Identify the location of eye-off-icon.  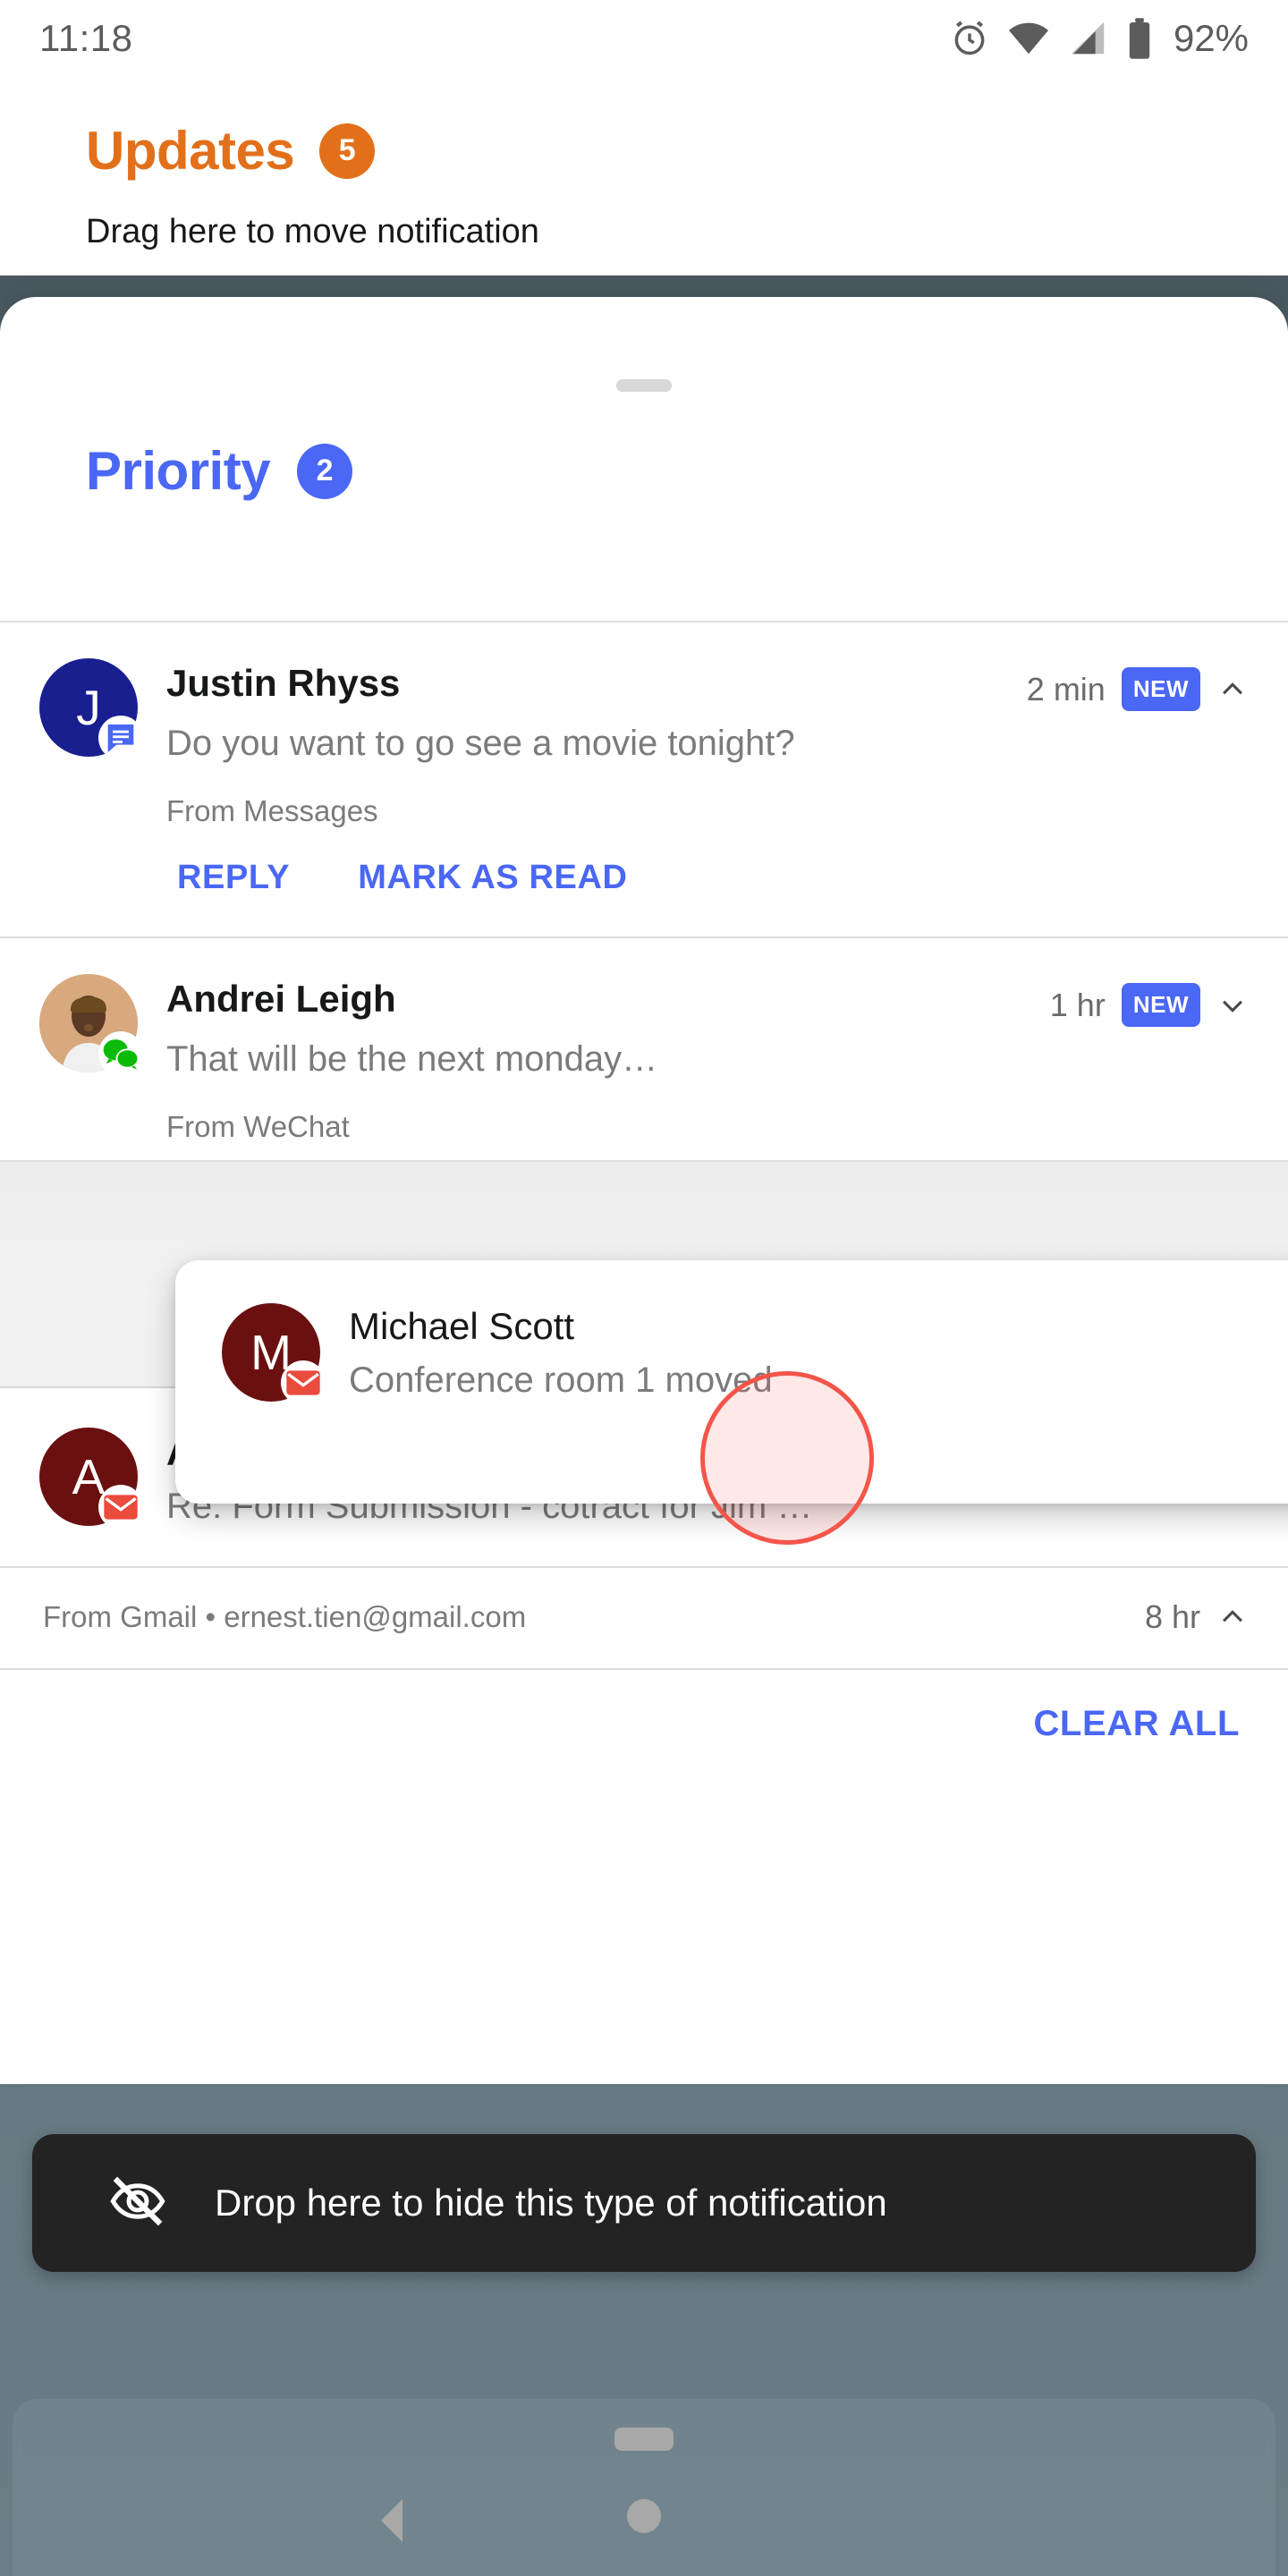
(137, 2203).